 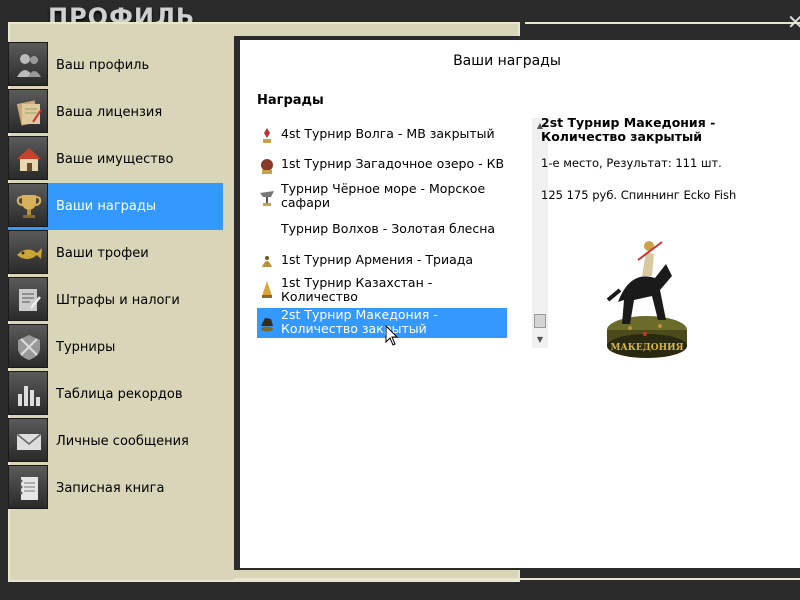 I want to click on award-title: 1st Турнир Загадочное озеро - КВ, so click(x=393, y=163).